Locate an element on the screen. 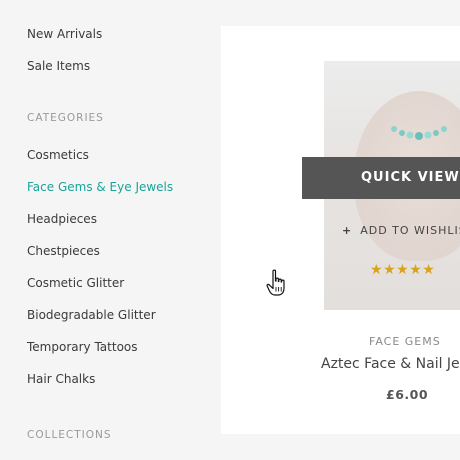  wishlist-label: ADD TO WISHLIS is located at coordinates (410, 230).